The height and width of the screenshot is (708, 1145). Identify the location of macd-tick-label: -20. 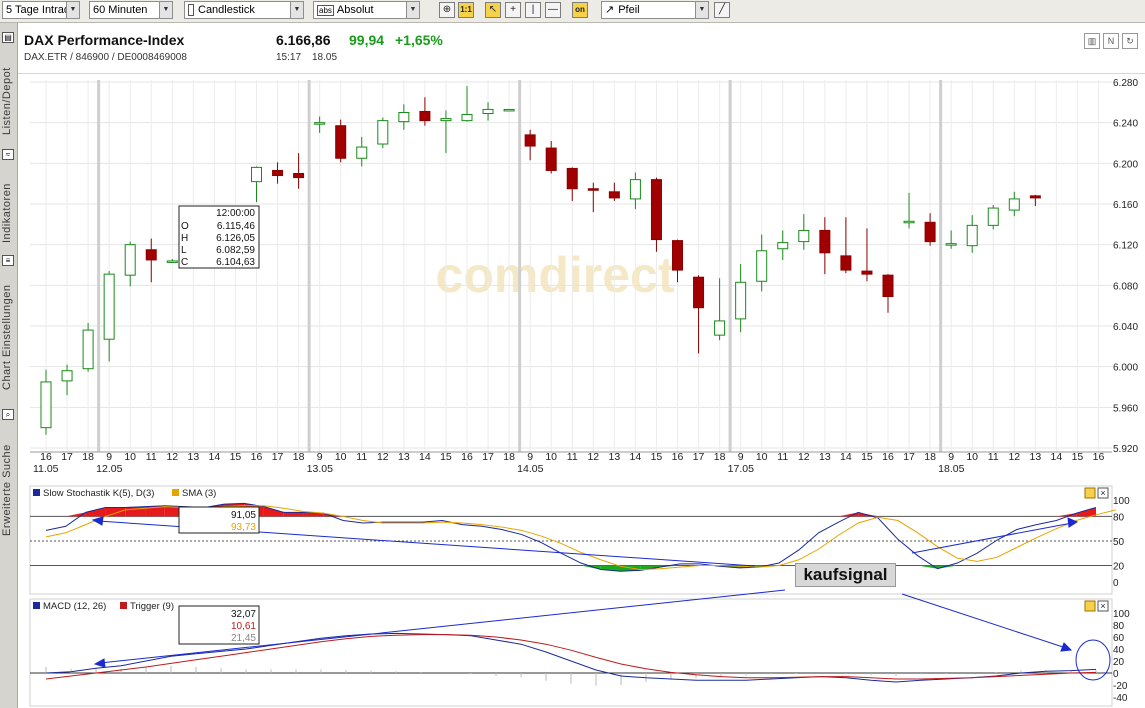
(1120, 686).